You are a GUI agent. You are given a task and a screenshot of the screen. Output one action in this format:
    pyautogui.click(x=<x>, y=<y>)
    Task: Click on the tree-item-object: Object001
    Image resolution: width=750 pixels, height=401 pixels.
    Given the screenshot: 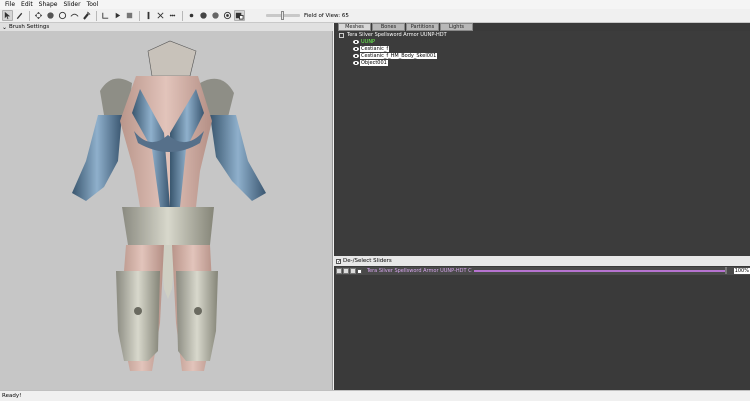 What is the action you would take?
    pyautogui.click(x=370, y=63)
    